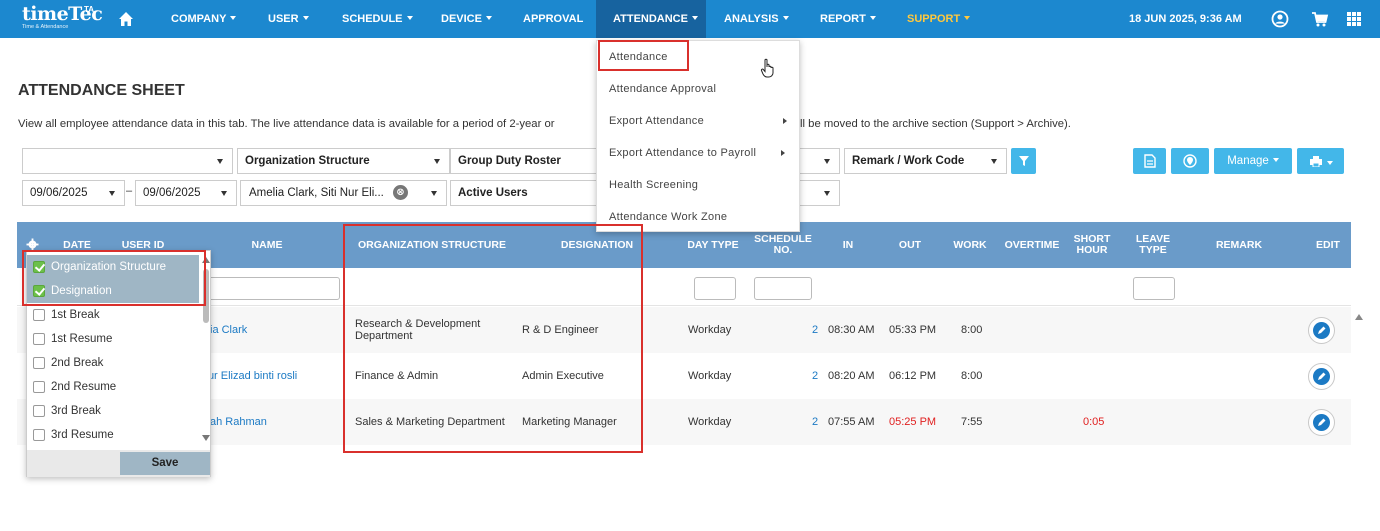 The width and height of the screenshot is (1380, 531). What do you see at coordinates (343, 161) in the screenshot?
I see `organization-structure-select: Organization Structure` at bounding box center [343, 161].